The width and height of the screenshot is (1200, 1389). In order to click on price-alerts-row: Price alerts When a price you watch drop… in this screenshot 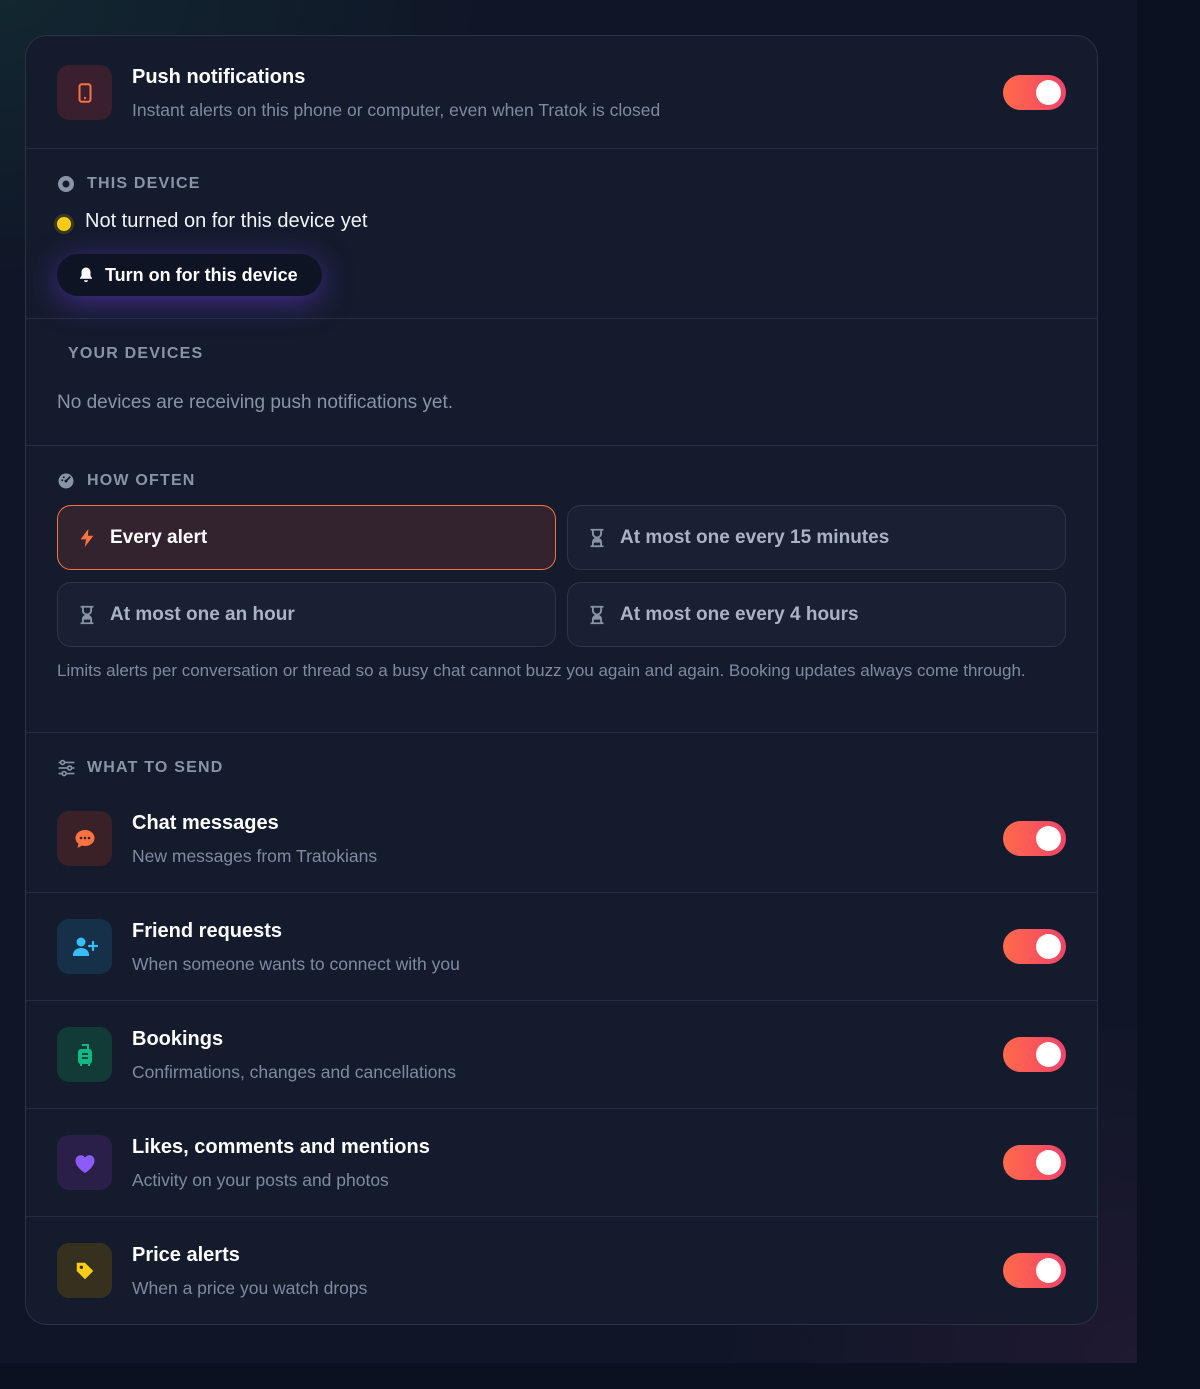, I will do `click(561, 1270)`.